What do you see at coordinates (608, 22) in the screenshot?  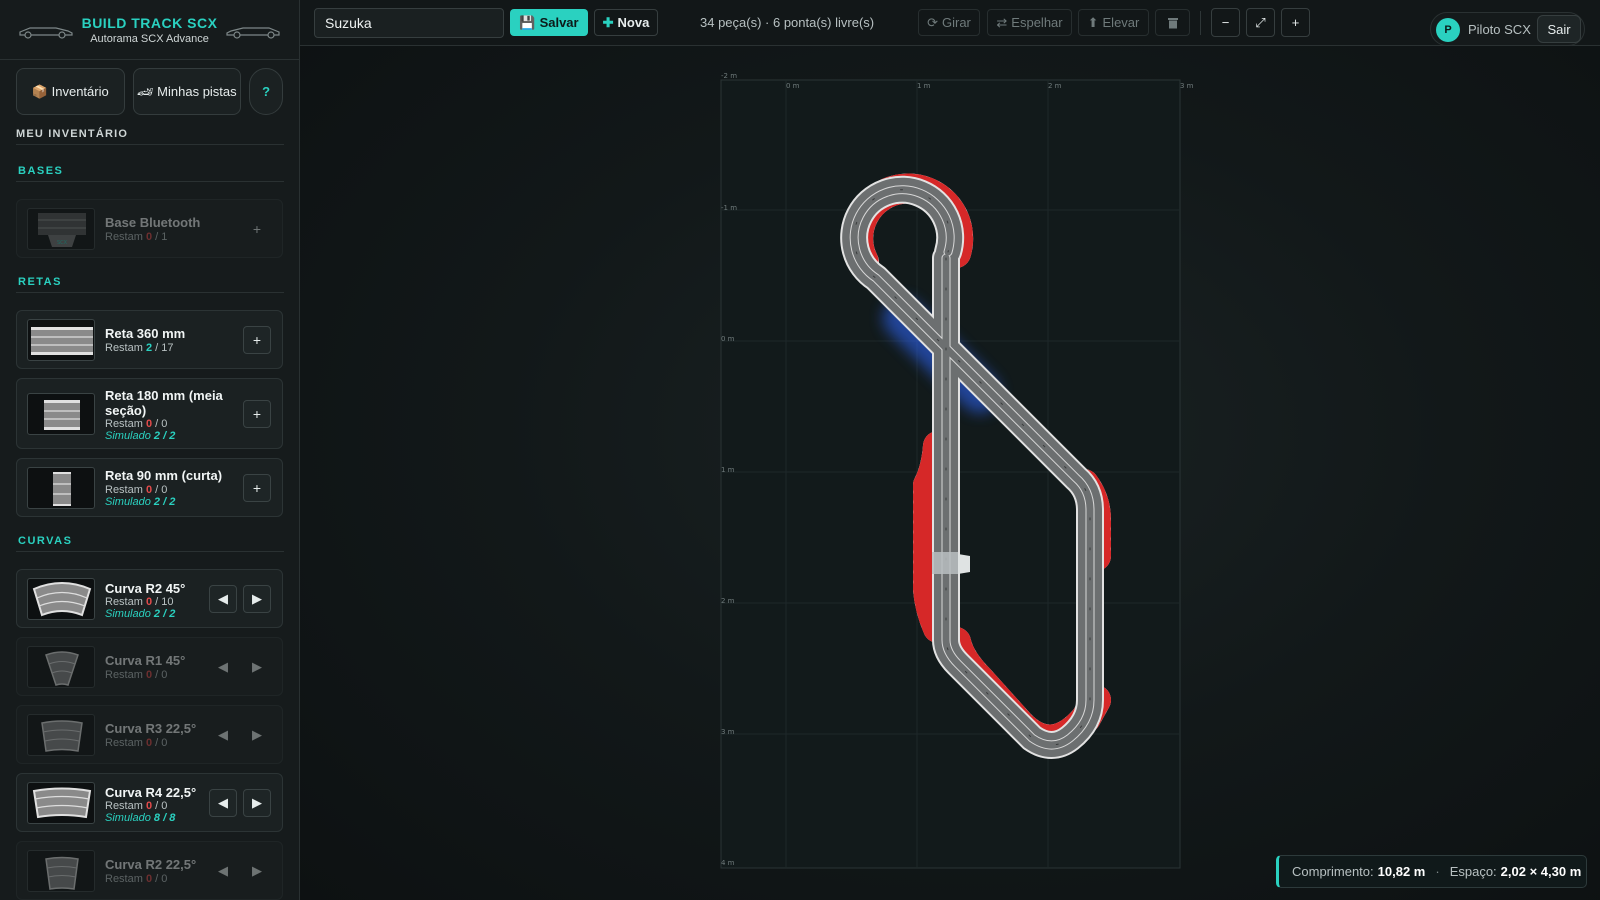 I see `plus-icon: ✚` at bounding box center [608, 22].